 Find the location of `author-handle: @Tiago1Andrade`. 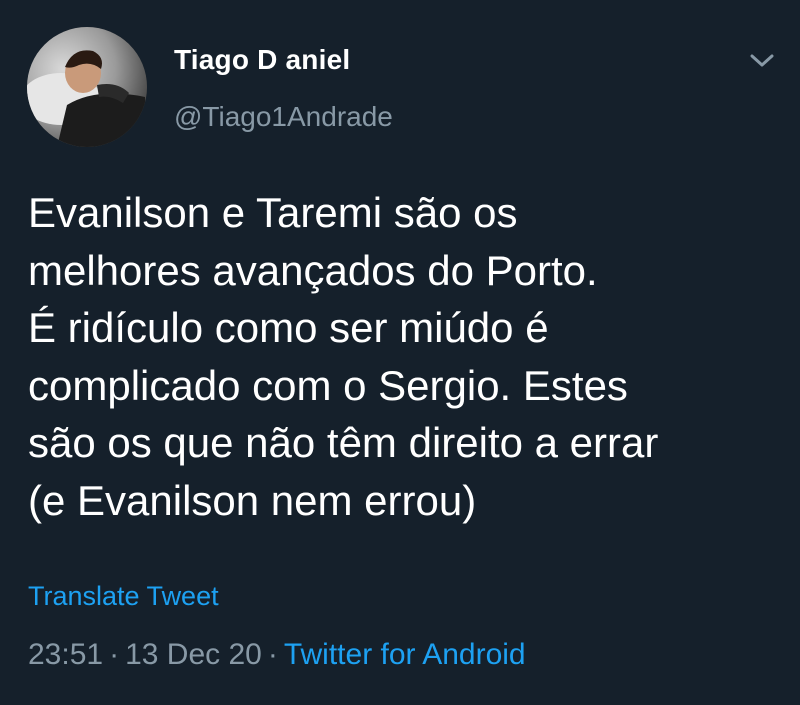

author-handle: @Tiago1Andrade is located at coordinates (283, 117).